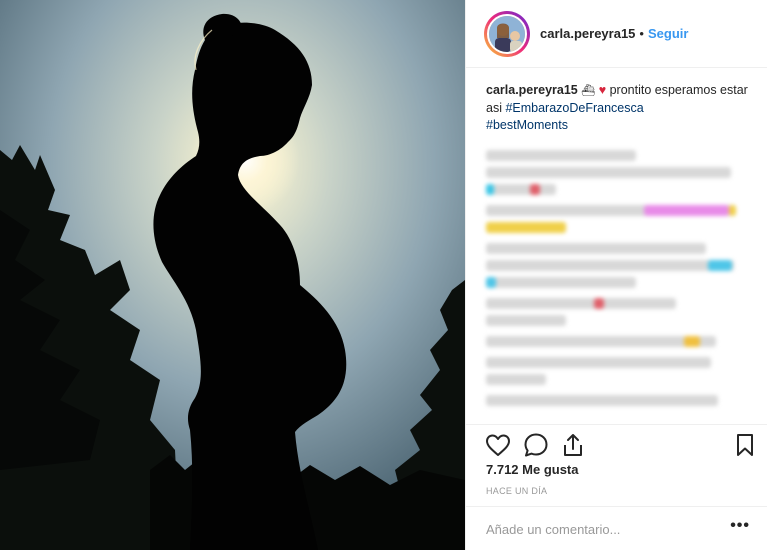  I want to click on more-options-icon: •••, so click(740, 526).